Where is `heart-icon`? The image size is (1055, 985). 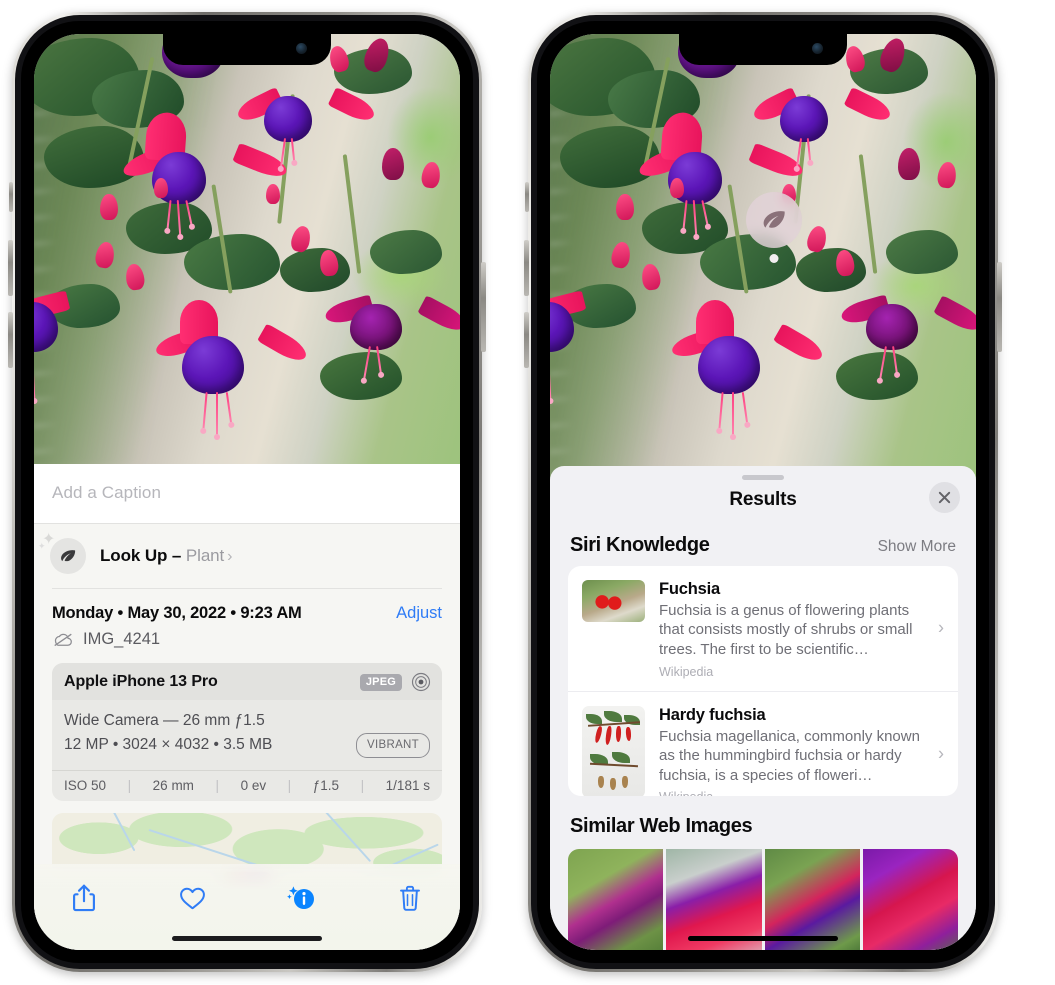
heart-icon is located at coordinates (193, 898).